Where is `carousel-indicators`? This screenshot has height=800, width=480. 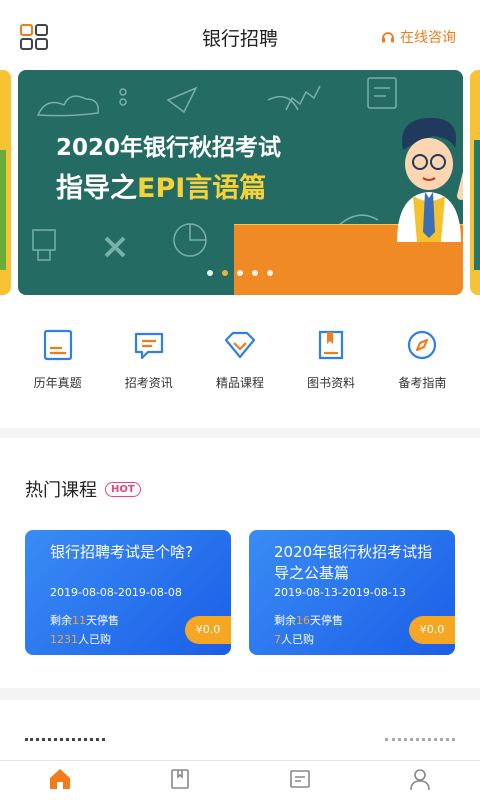
carousel-indicators is located at coordinates (240, 273).